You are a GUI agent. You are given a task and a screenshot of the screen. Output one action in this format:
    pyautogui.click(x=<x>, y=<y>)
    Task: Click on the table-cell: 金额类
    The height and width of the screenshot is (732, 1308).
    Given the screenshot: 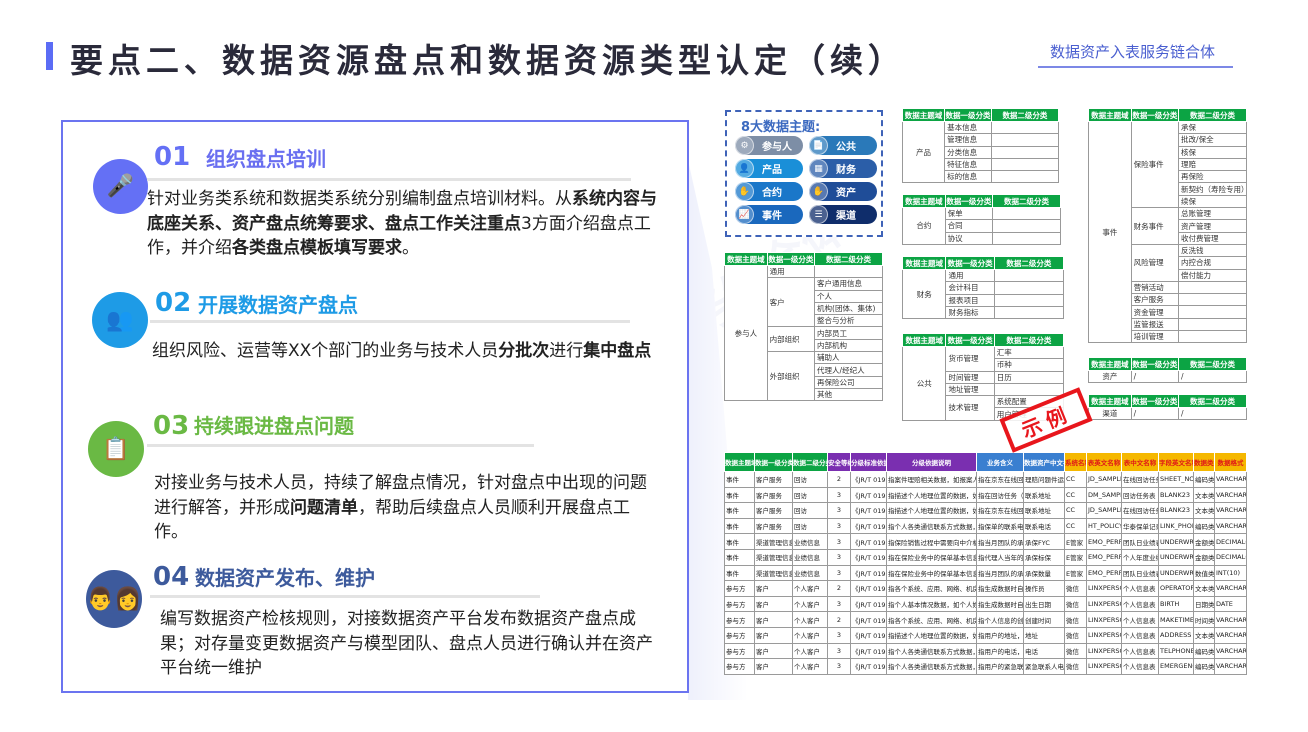 What is the action you would take?
    pyautogui.click(x=1204, y=557)
    